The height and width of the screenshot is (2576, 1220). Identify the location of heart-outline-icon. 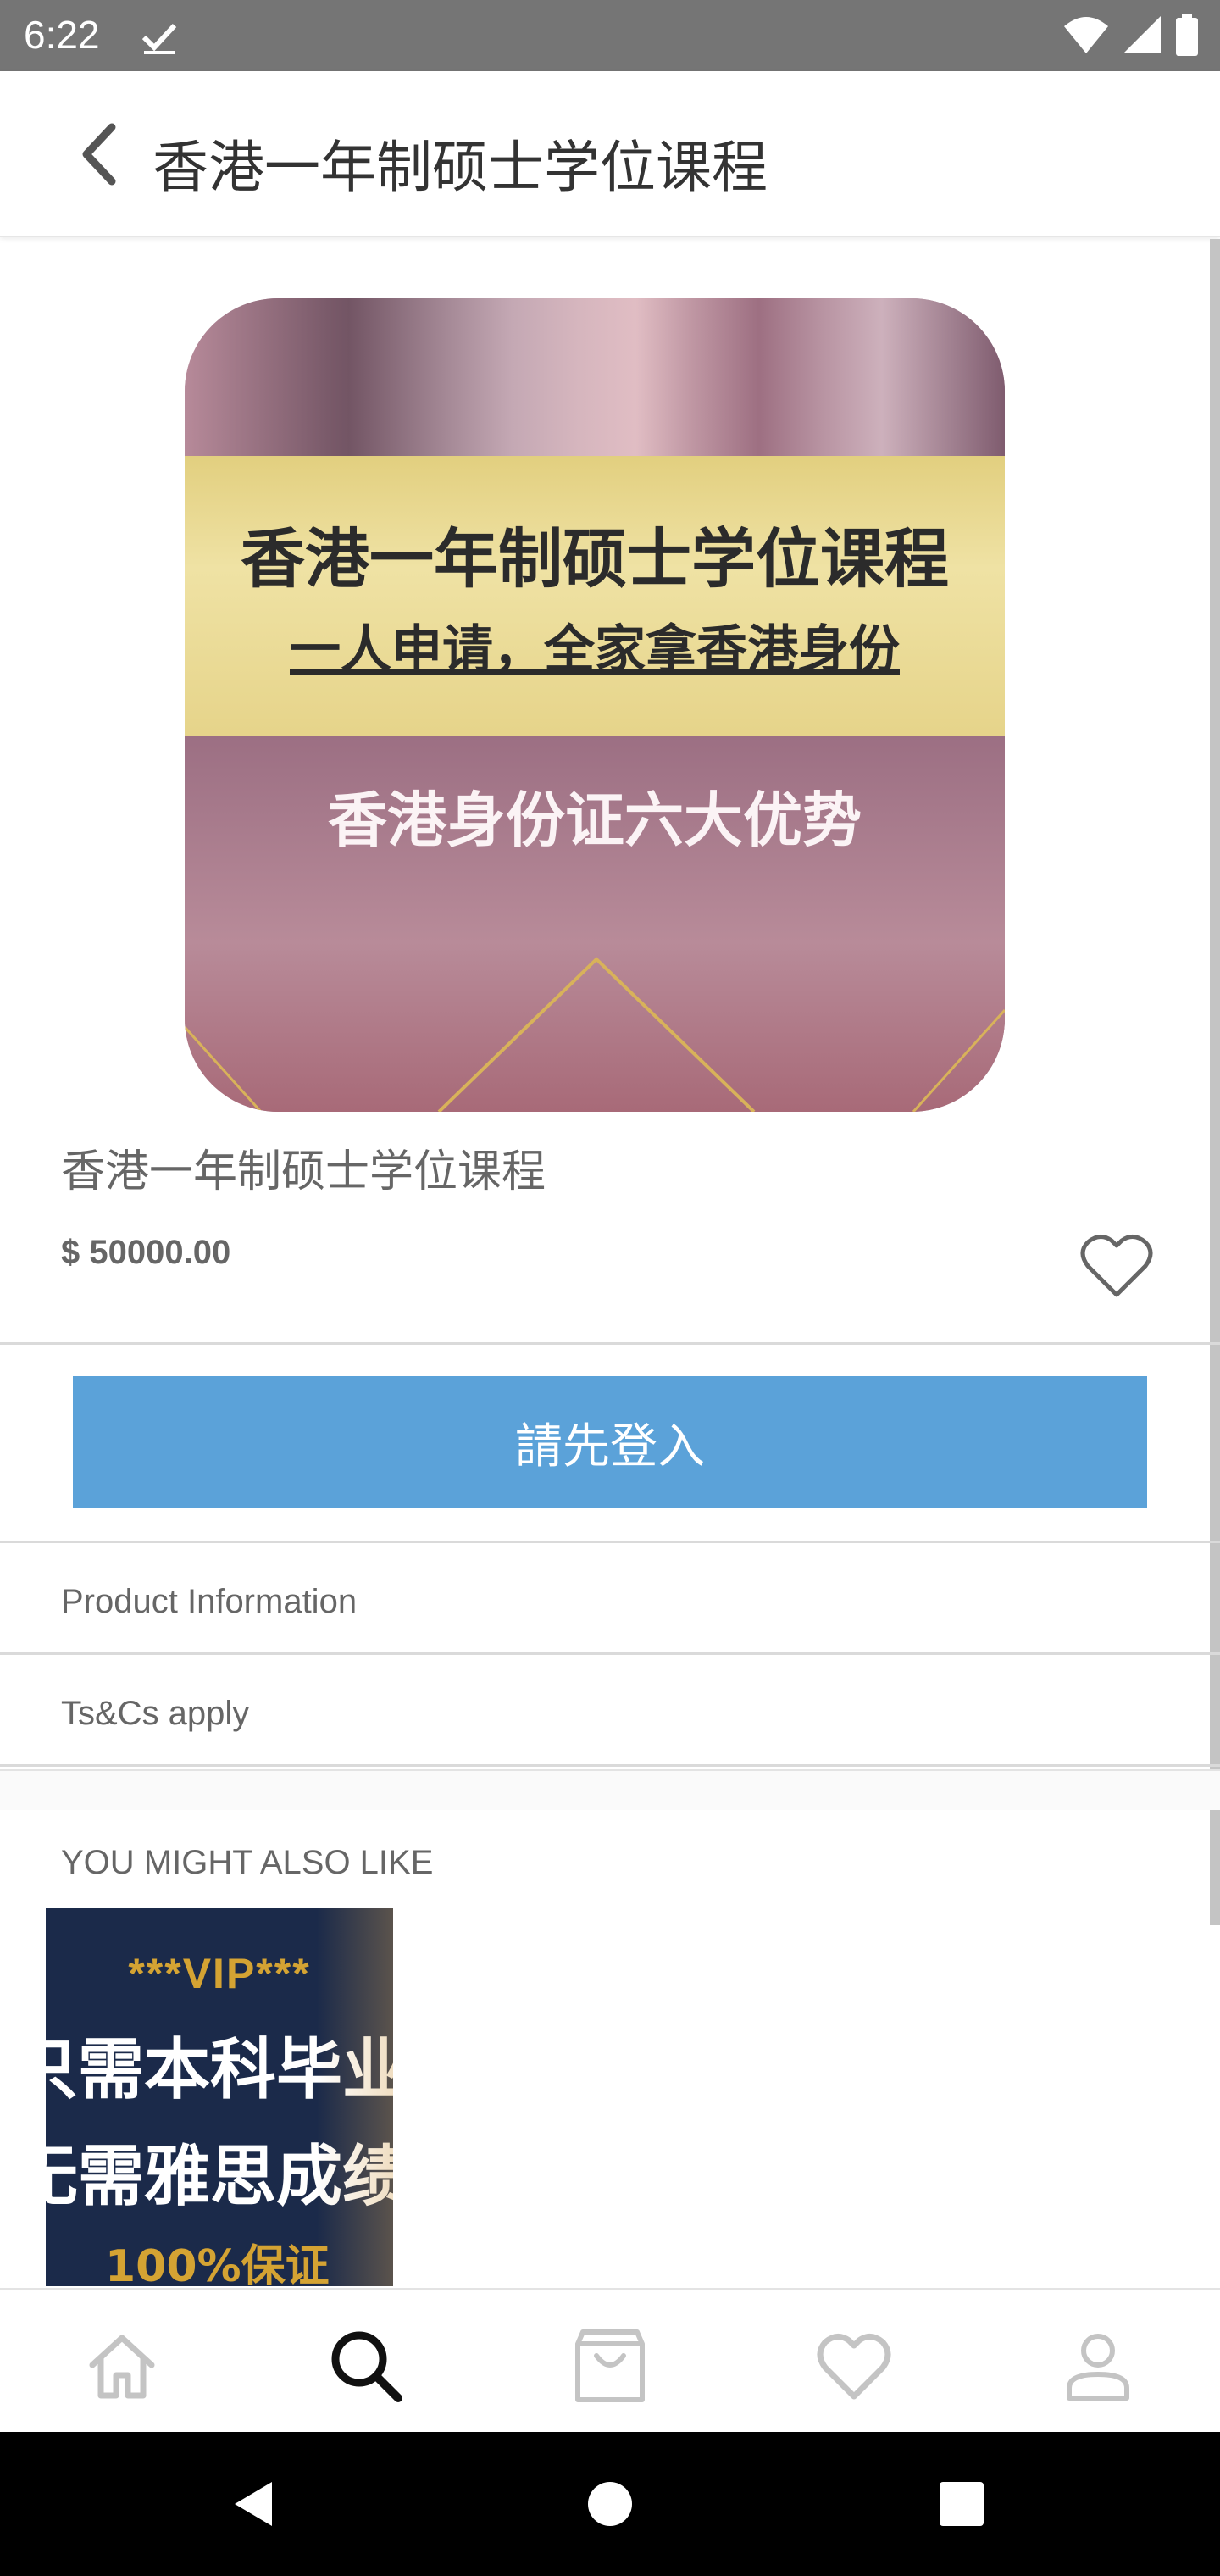
(1116, 1266).